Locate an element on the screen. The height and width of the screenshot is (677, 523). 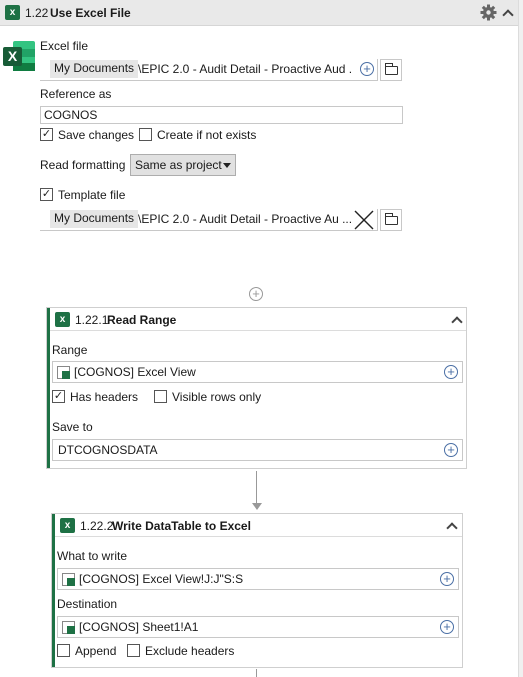
excel-large-icon: X is located at coordinates (19, 56).